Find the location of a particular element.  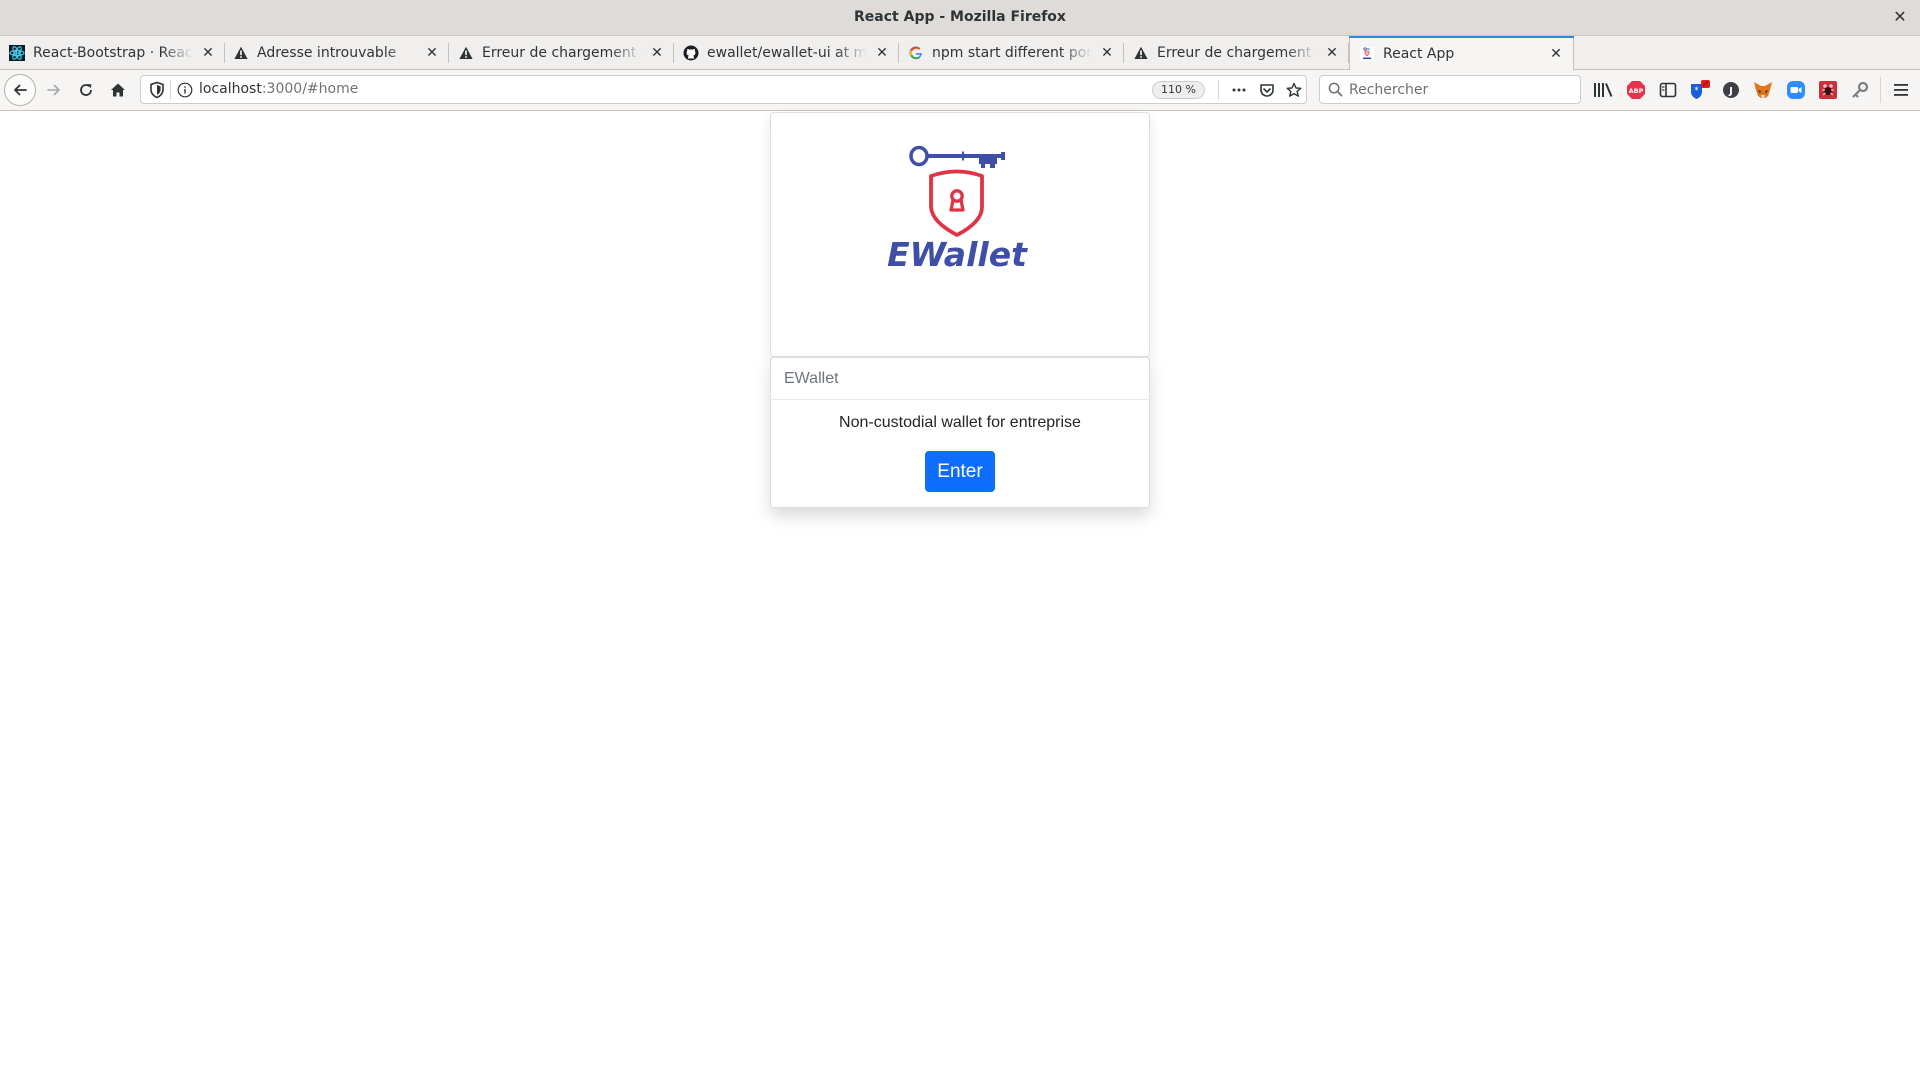

window-title: React App - Mozilla Firefox is located at coordinates (960, 17).